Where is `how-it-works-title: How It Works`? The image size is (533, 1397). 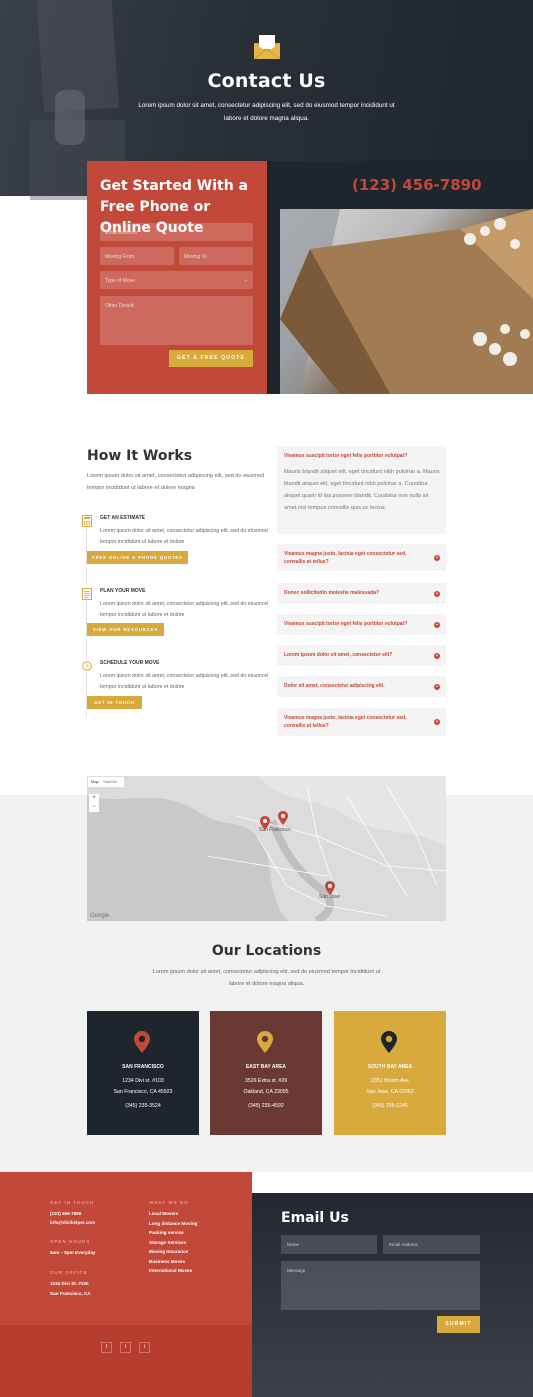 how-it-works-title: How It Works is located at coordinates (140, 456).